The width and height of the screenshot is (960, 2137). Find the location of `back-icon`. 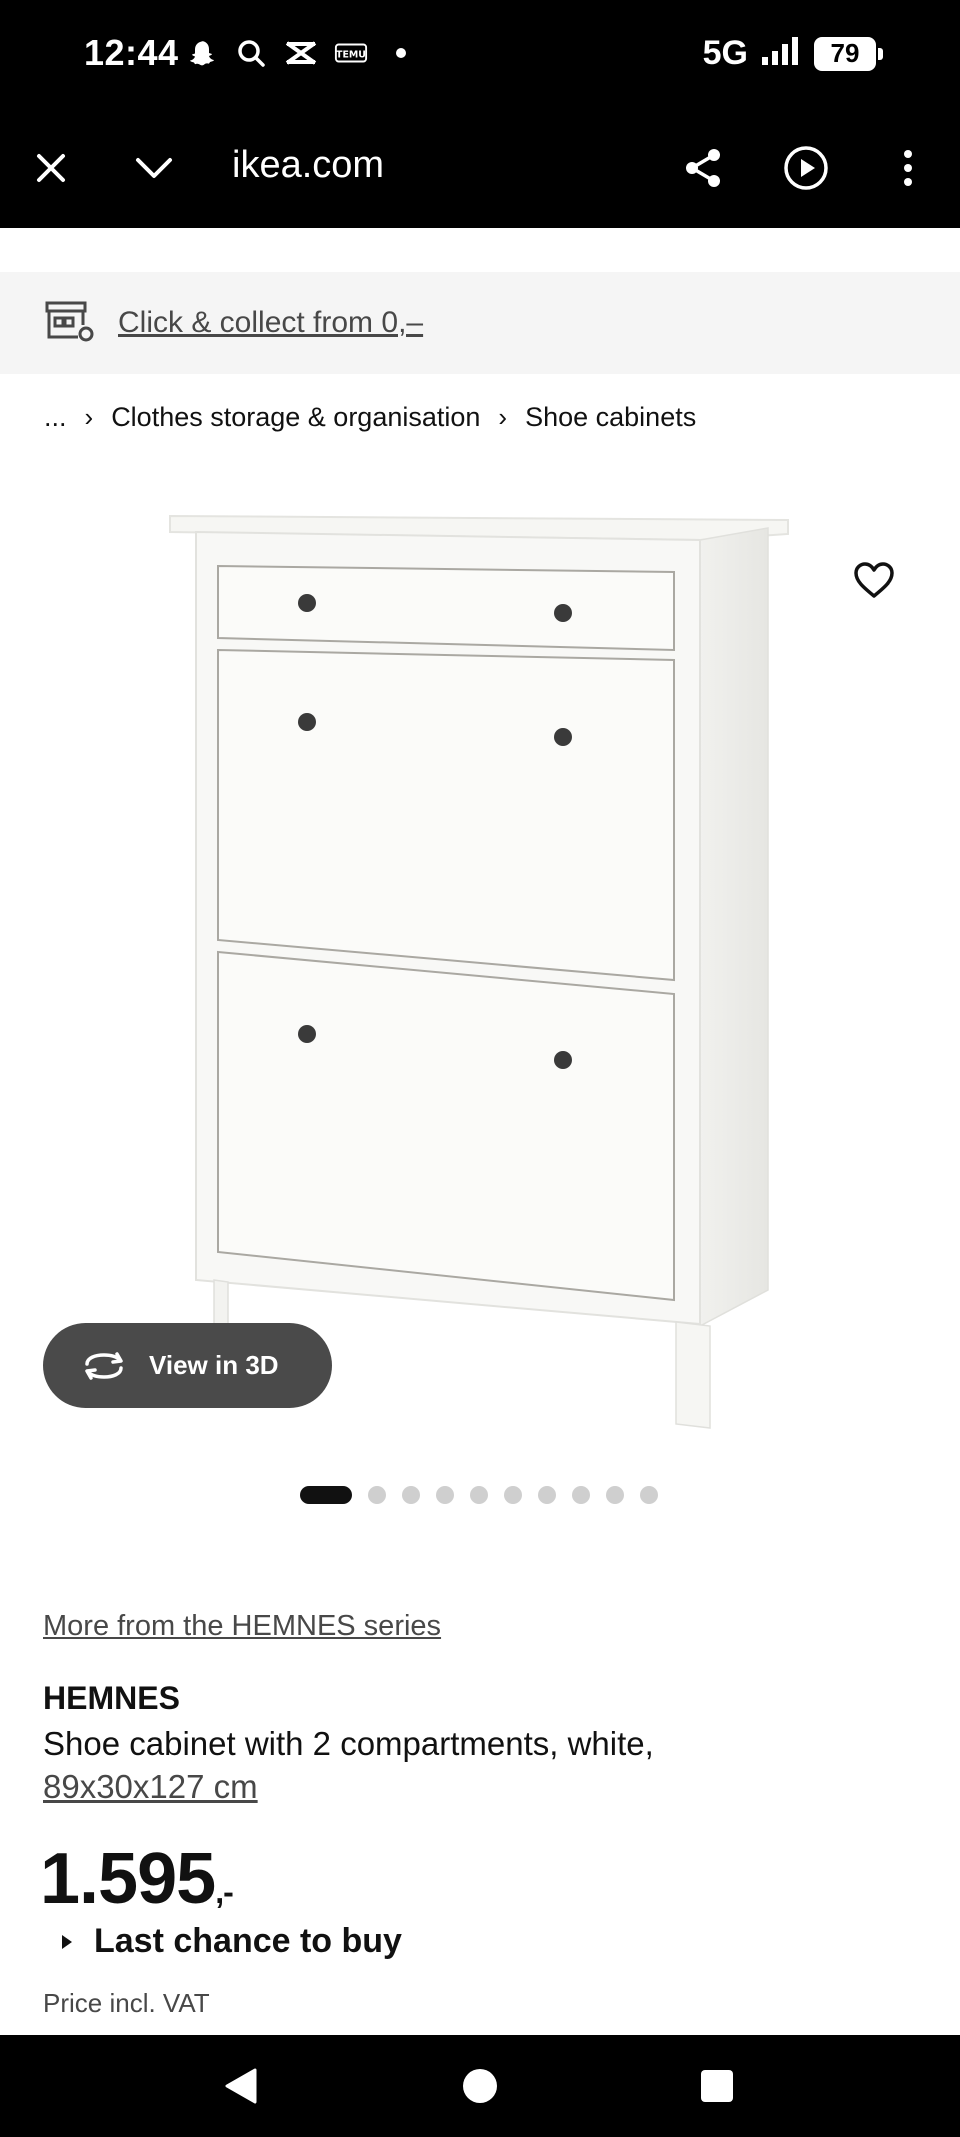

back-icon is located at coordinates (241, 2086).